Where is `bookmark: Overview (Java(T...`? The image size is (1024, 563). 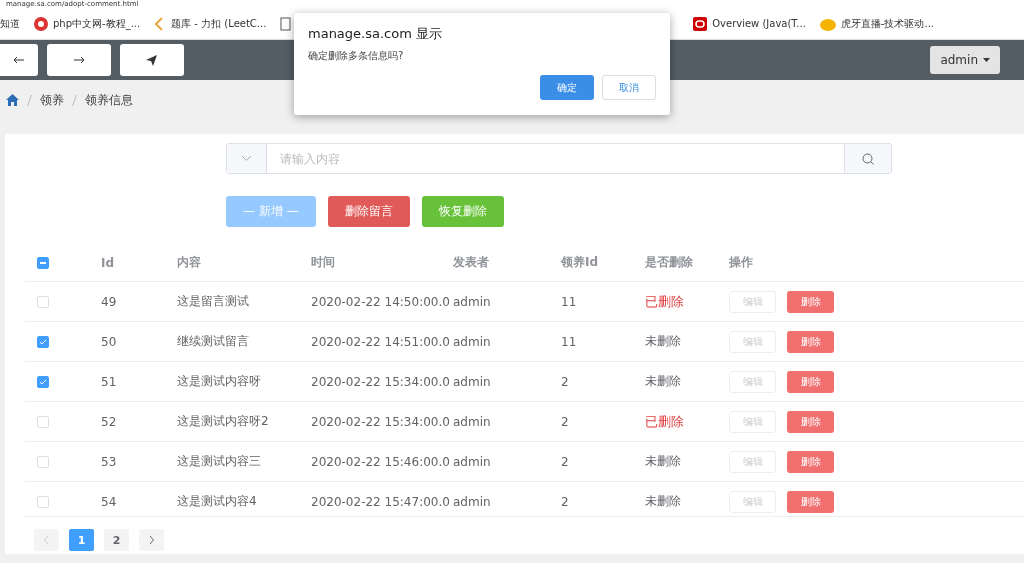 bookmark: Overview (Java(T... is located at coordinates (759, 23).